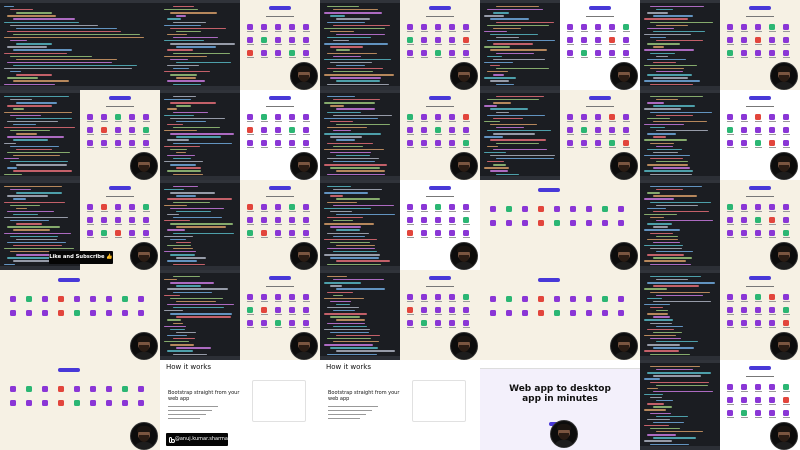  I want to click on video-thumbnail-r3c3, so click(560, 315).